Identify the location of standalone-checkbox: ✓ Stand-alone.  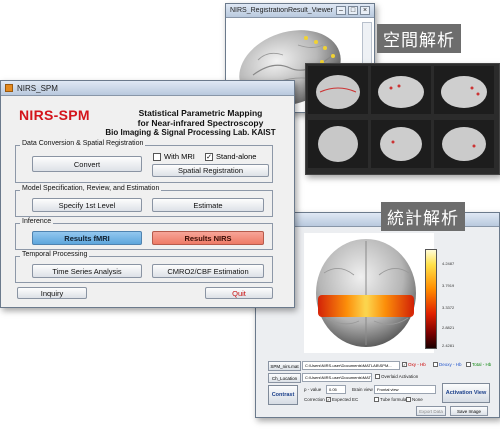
(230, 156).